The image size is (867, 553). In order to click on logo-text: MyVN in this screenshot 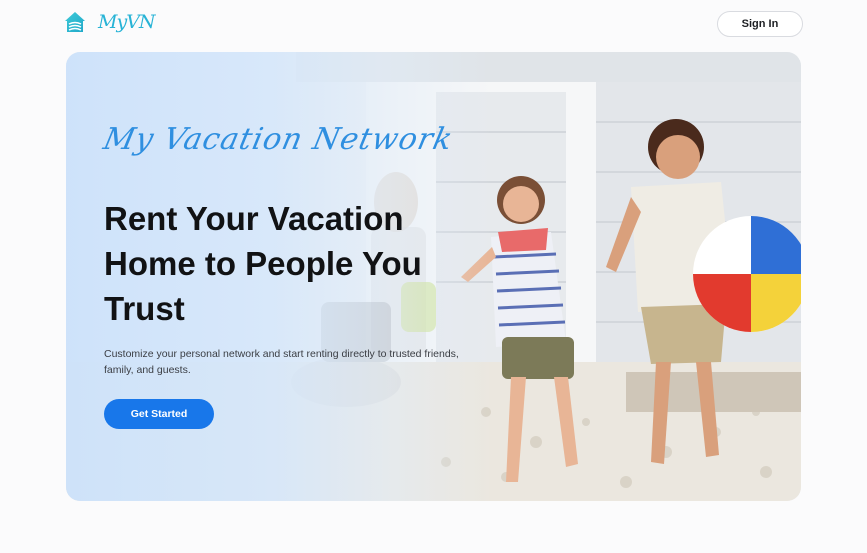, I will do `click(127, 22)`.